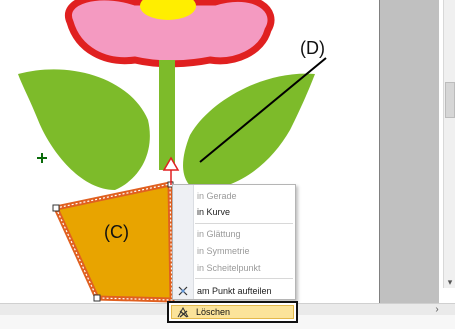  I want to click on plus-crosshair-icon, so click(42, 158).